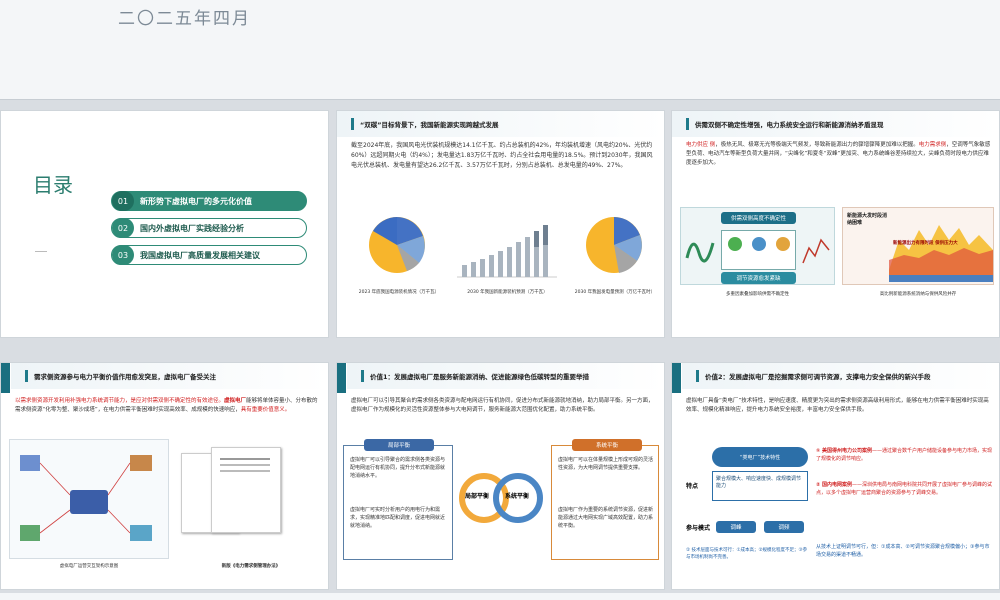 The width and height of the screenshot is (1000, 600). I want to click on toc-title: 目录, so click(53, 185).